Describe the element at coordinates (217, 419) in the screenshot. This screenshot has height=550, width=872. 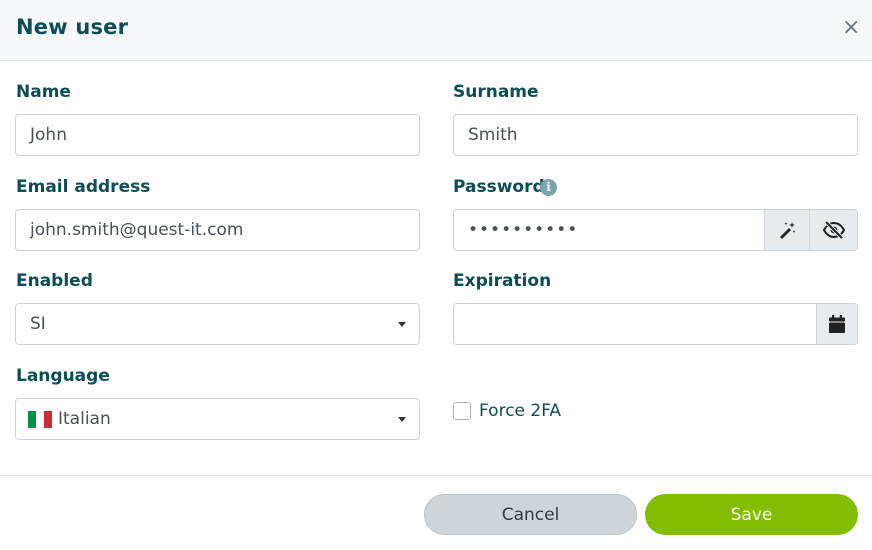
I see `language-select: Italian` at that location.